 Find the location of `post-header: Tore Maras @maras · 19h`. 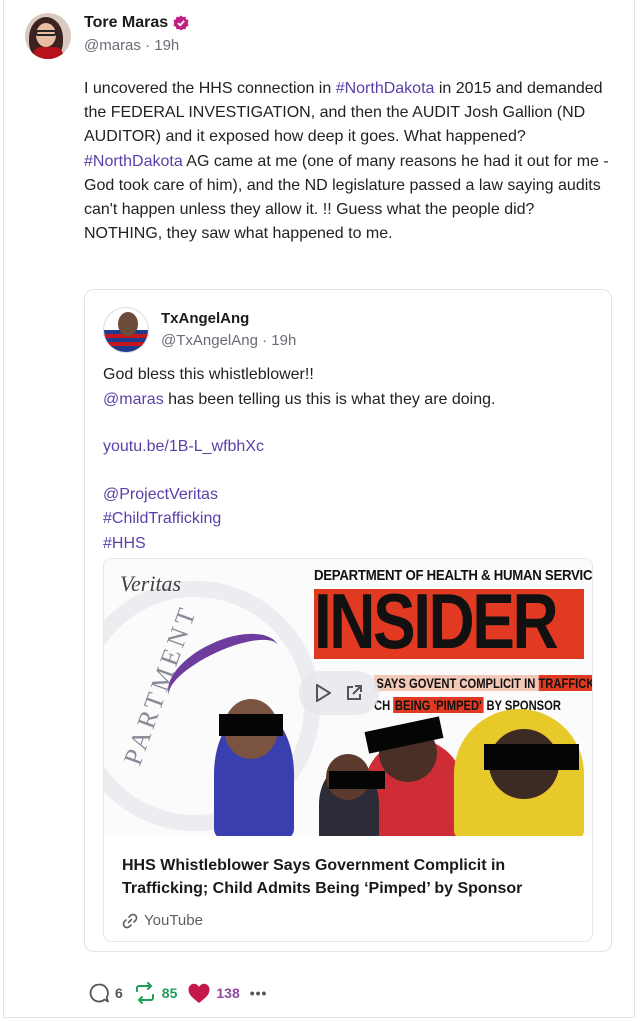

post-header: Tore Maras @maras · 19h is located at coordinates (107, 36).